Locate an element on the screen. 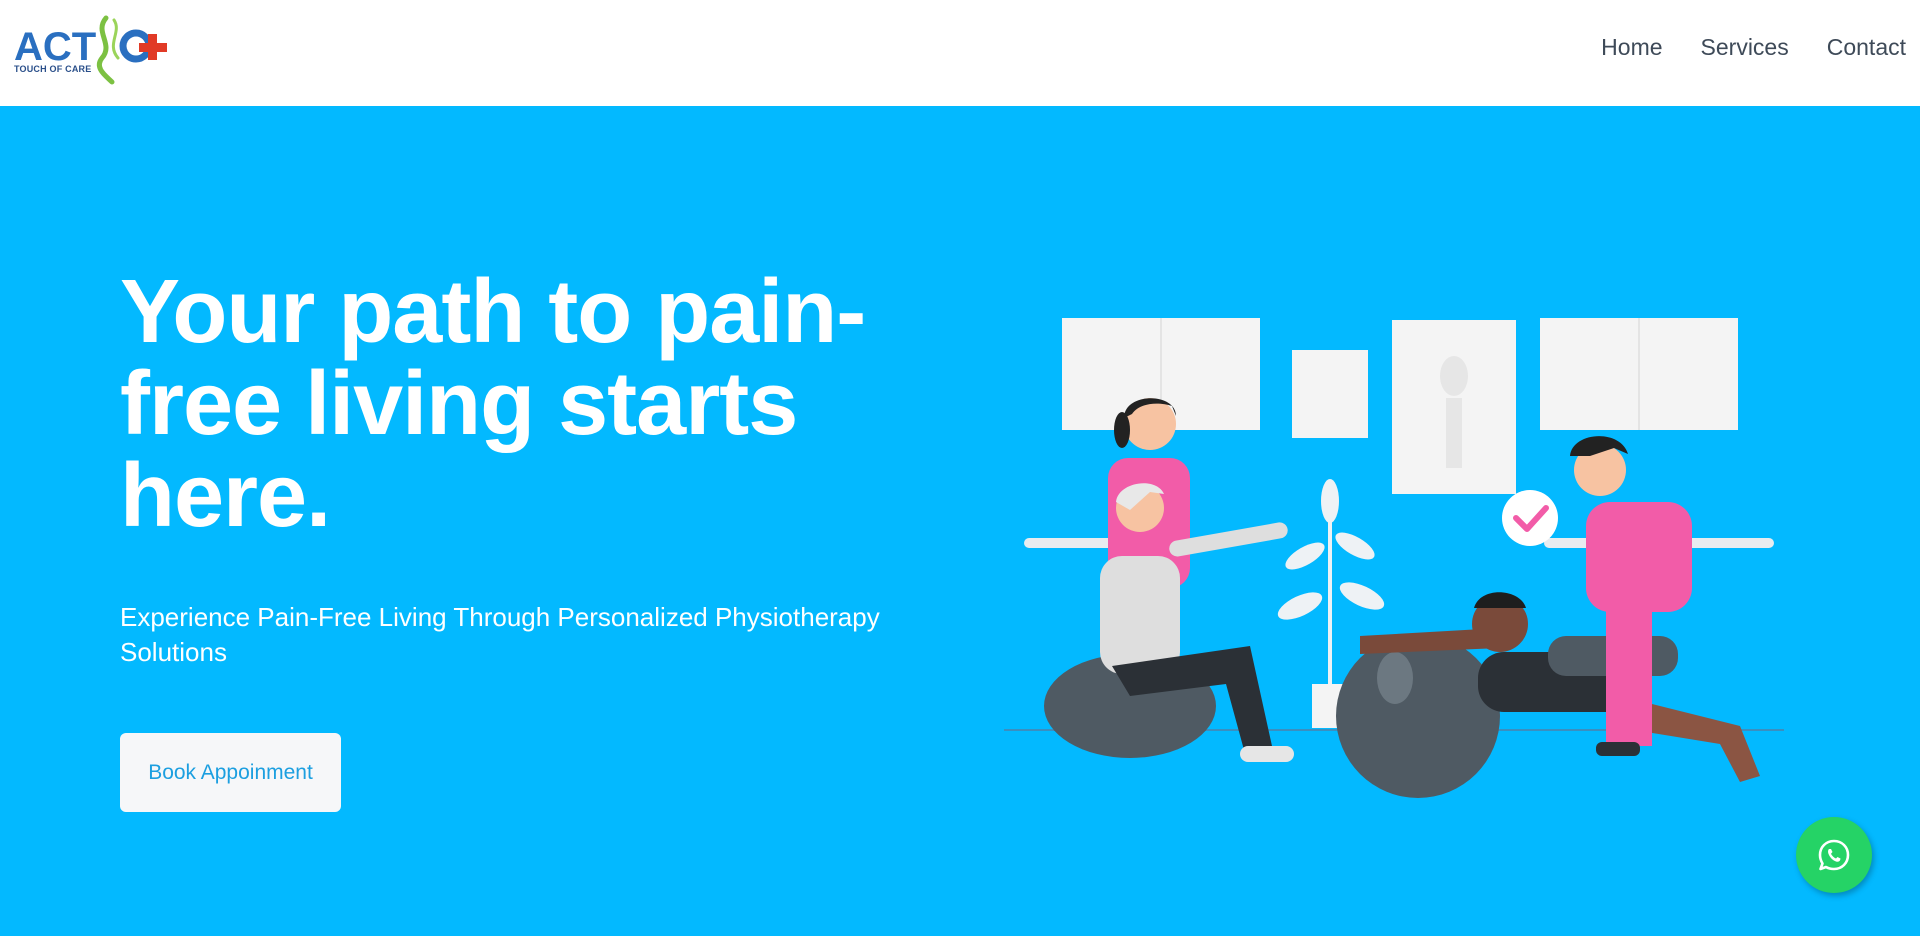 This screenshot has width=1920, height=936. site-header: ACT TOUCH OF CARE Home Services Contact is located at coordinates (960, 53).